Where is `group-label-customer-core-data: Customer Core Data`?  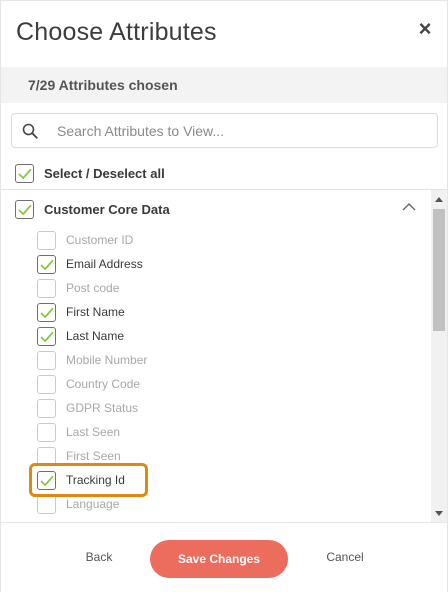
group-label-customer-core-data: Customer Core Data is located at coordinates (107, 209).